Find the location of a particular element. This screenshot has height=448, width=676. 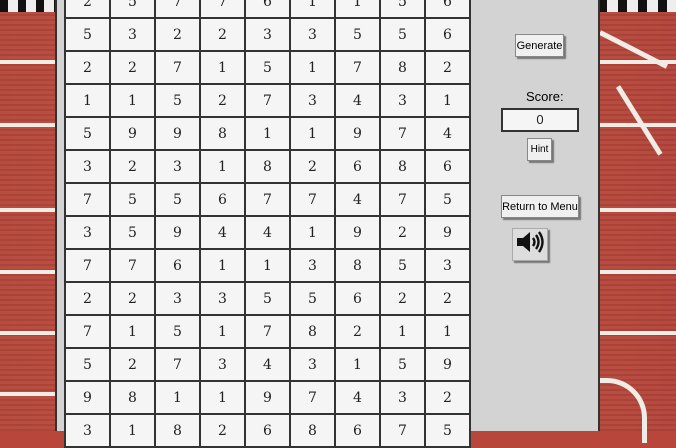

hint-button: Hint is located at coordinates (539, 149).